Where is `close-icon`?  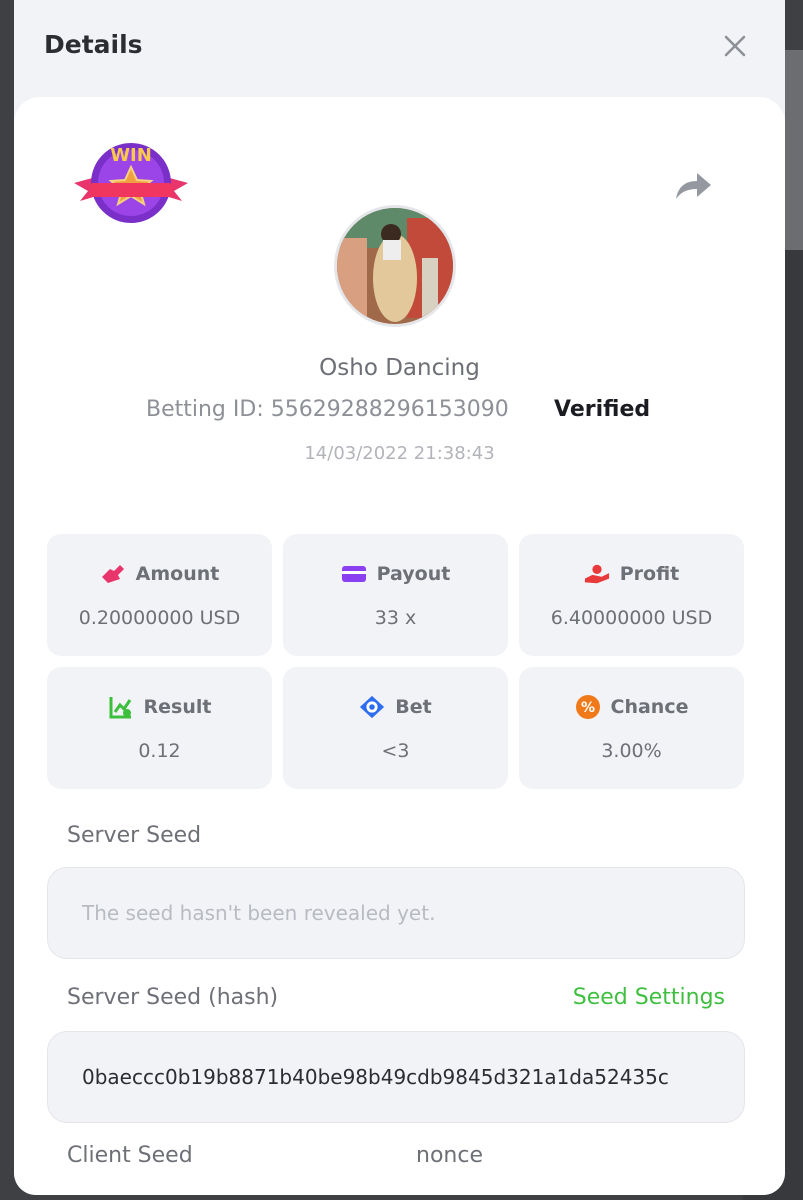 close-icon is located at coordinates (735, 46).